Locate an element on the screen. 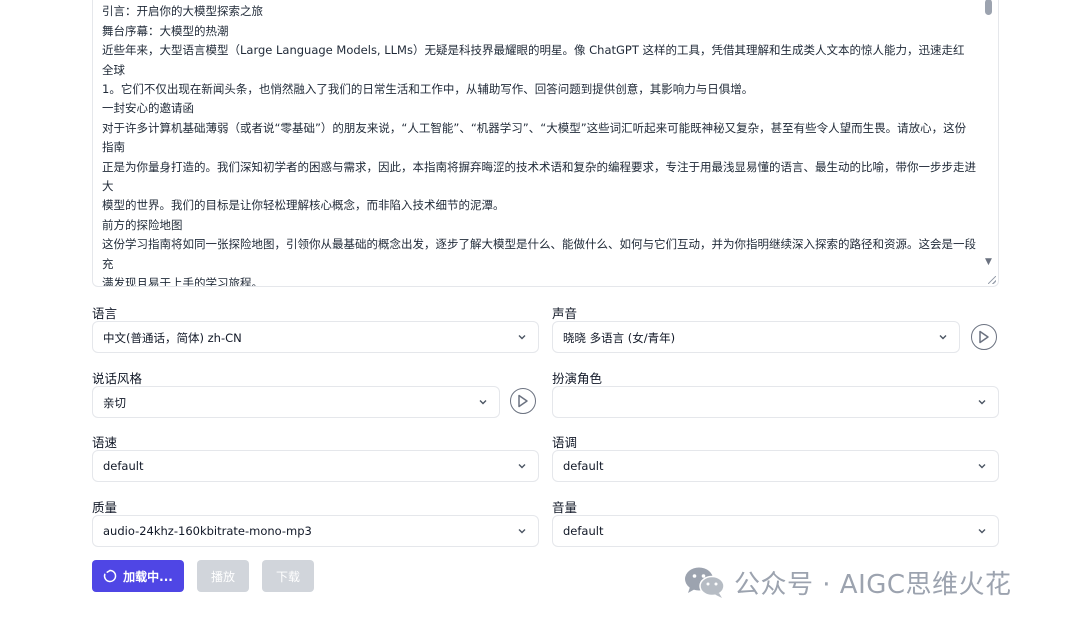 The height and width of the screenshot is (625, 1080). text-line: 模型的世界。我们的目标是让你轻松理解核心概念，而非陷入技术细节的泥潭。 is located at coordinates (303, 205).